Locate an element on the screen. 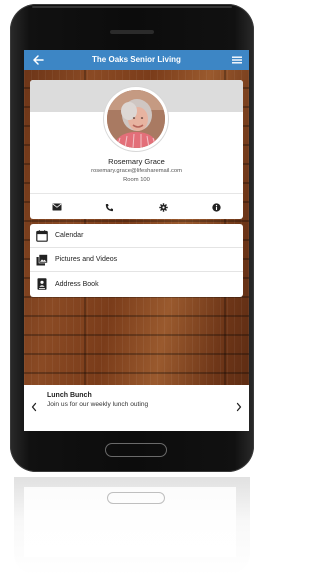  gear-icon is located at coordinates (163, 207).